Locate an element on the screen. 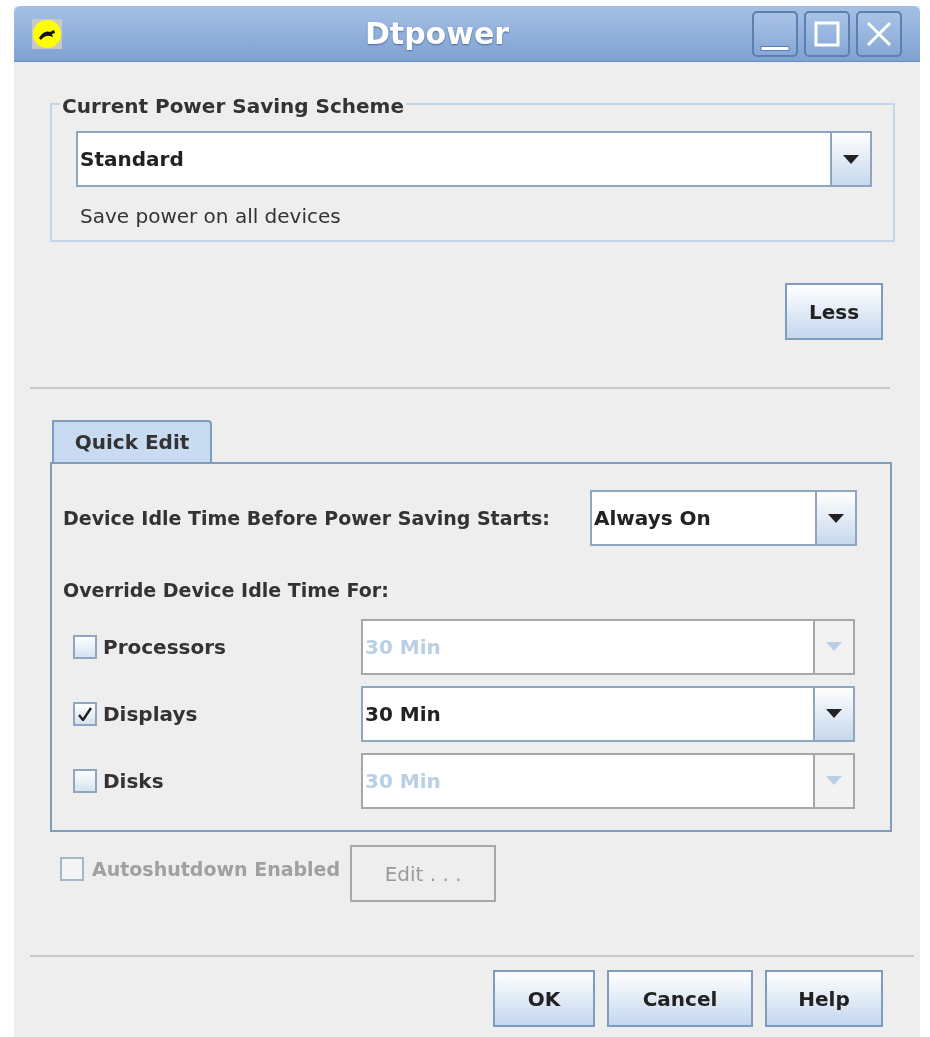 The width and height of the screenshot is (930, 1037). device-label: Displays is located at coordinates (150, 714).